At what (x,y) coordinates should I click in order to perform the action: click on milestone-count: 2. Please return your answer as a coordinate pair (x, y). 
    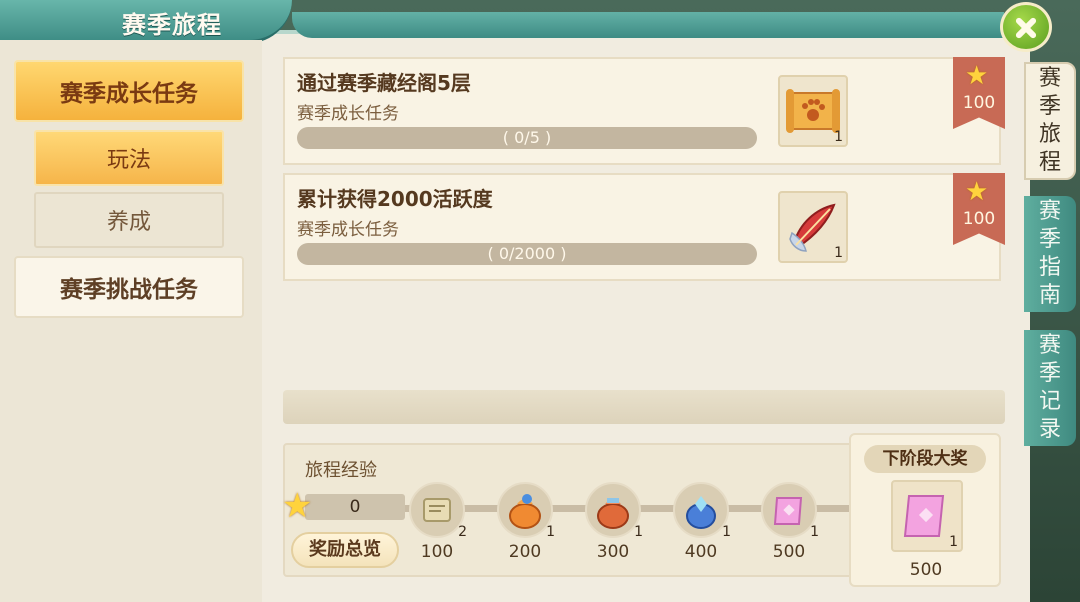
    Looking at the image, I should click on (462, 532).